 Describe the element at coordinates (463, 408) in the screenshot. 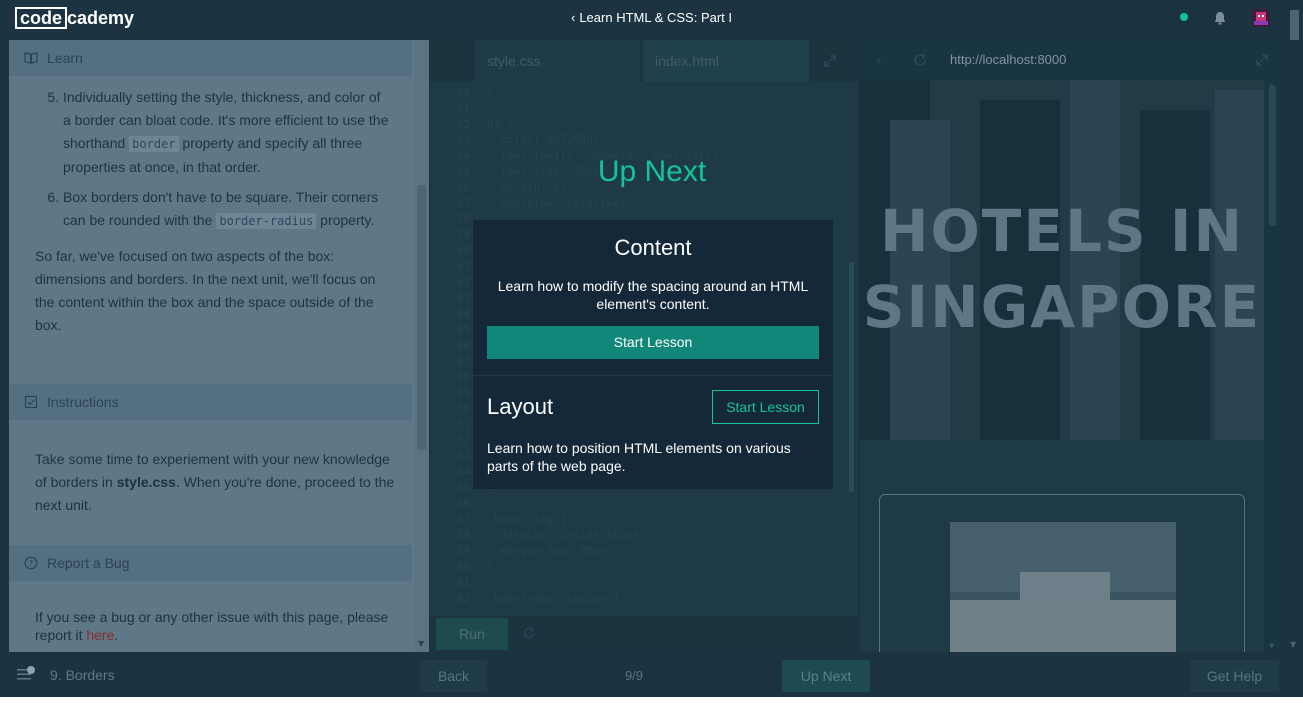

I see `line-number: 50` at that location.